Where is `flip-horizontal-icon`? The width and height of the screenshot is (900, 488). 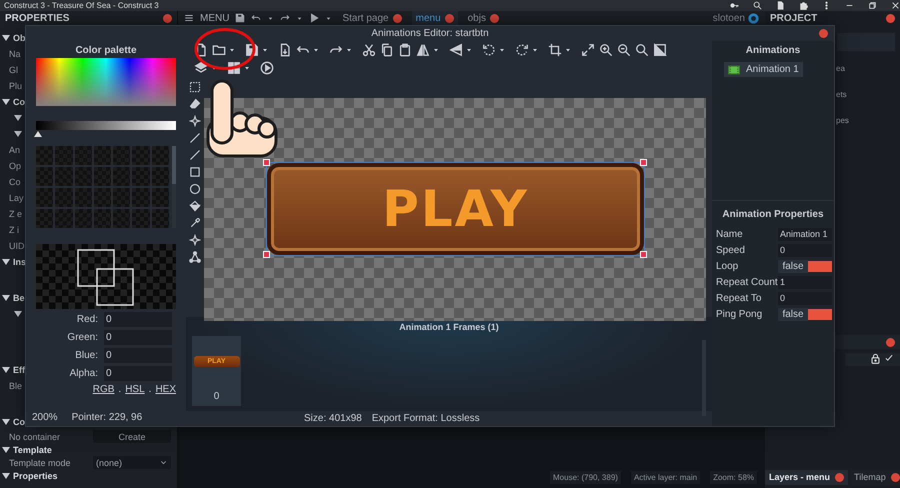 flip-horizontal-icon is located at coordinates (423, 50).